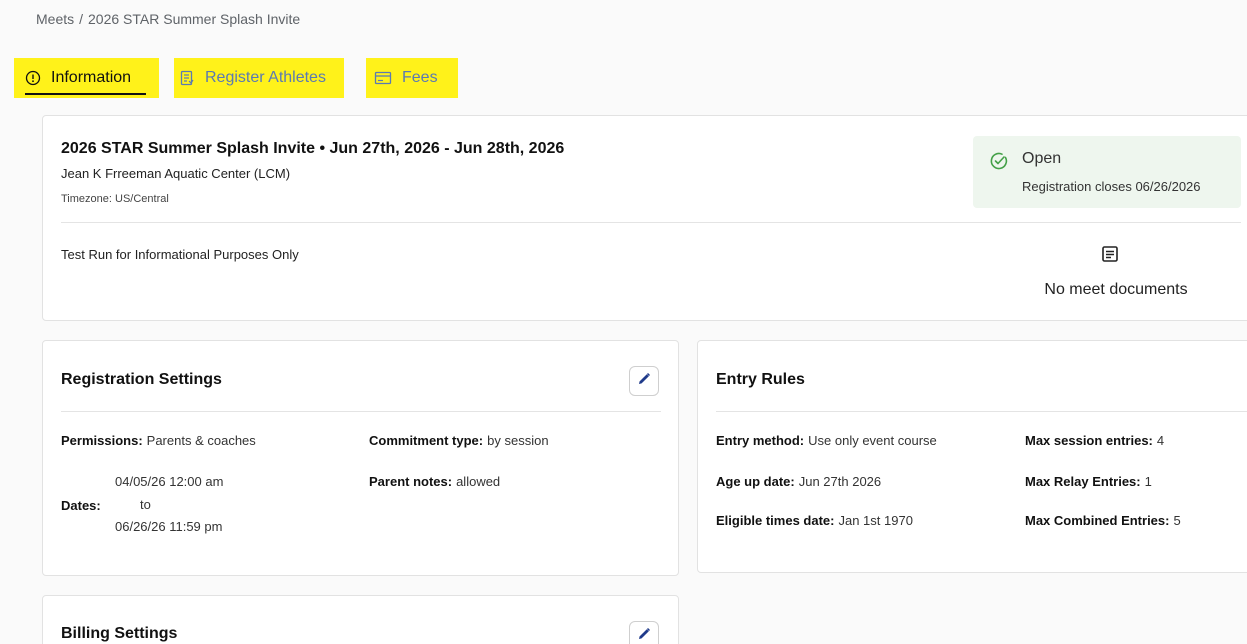  Describe the element at coordinates (760, 379) in the screenshot. I see `entry-rules-title: Entry Rules` at that location.